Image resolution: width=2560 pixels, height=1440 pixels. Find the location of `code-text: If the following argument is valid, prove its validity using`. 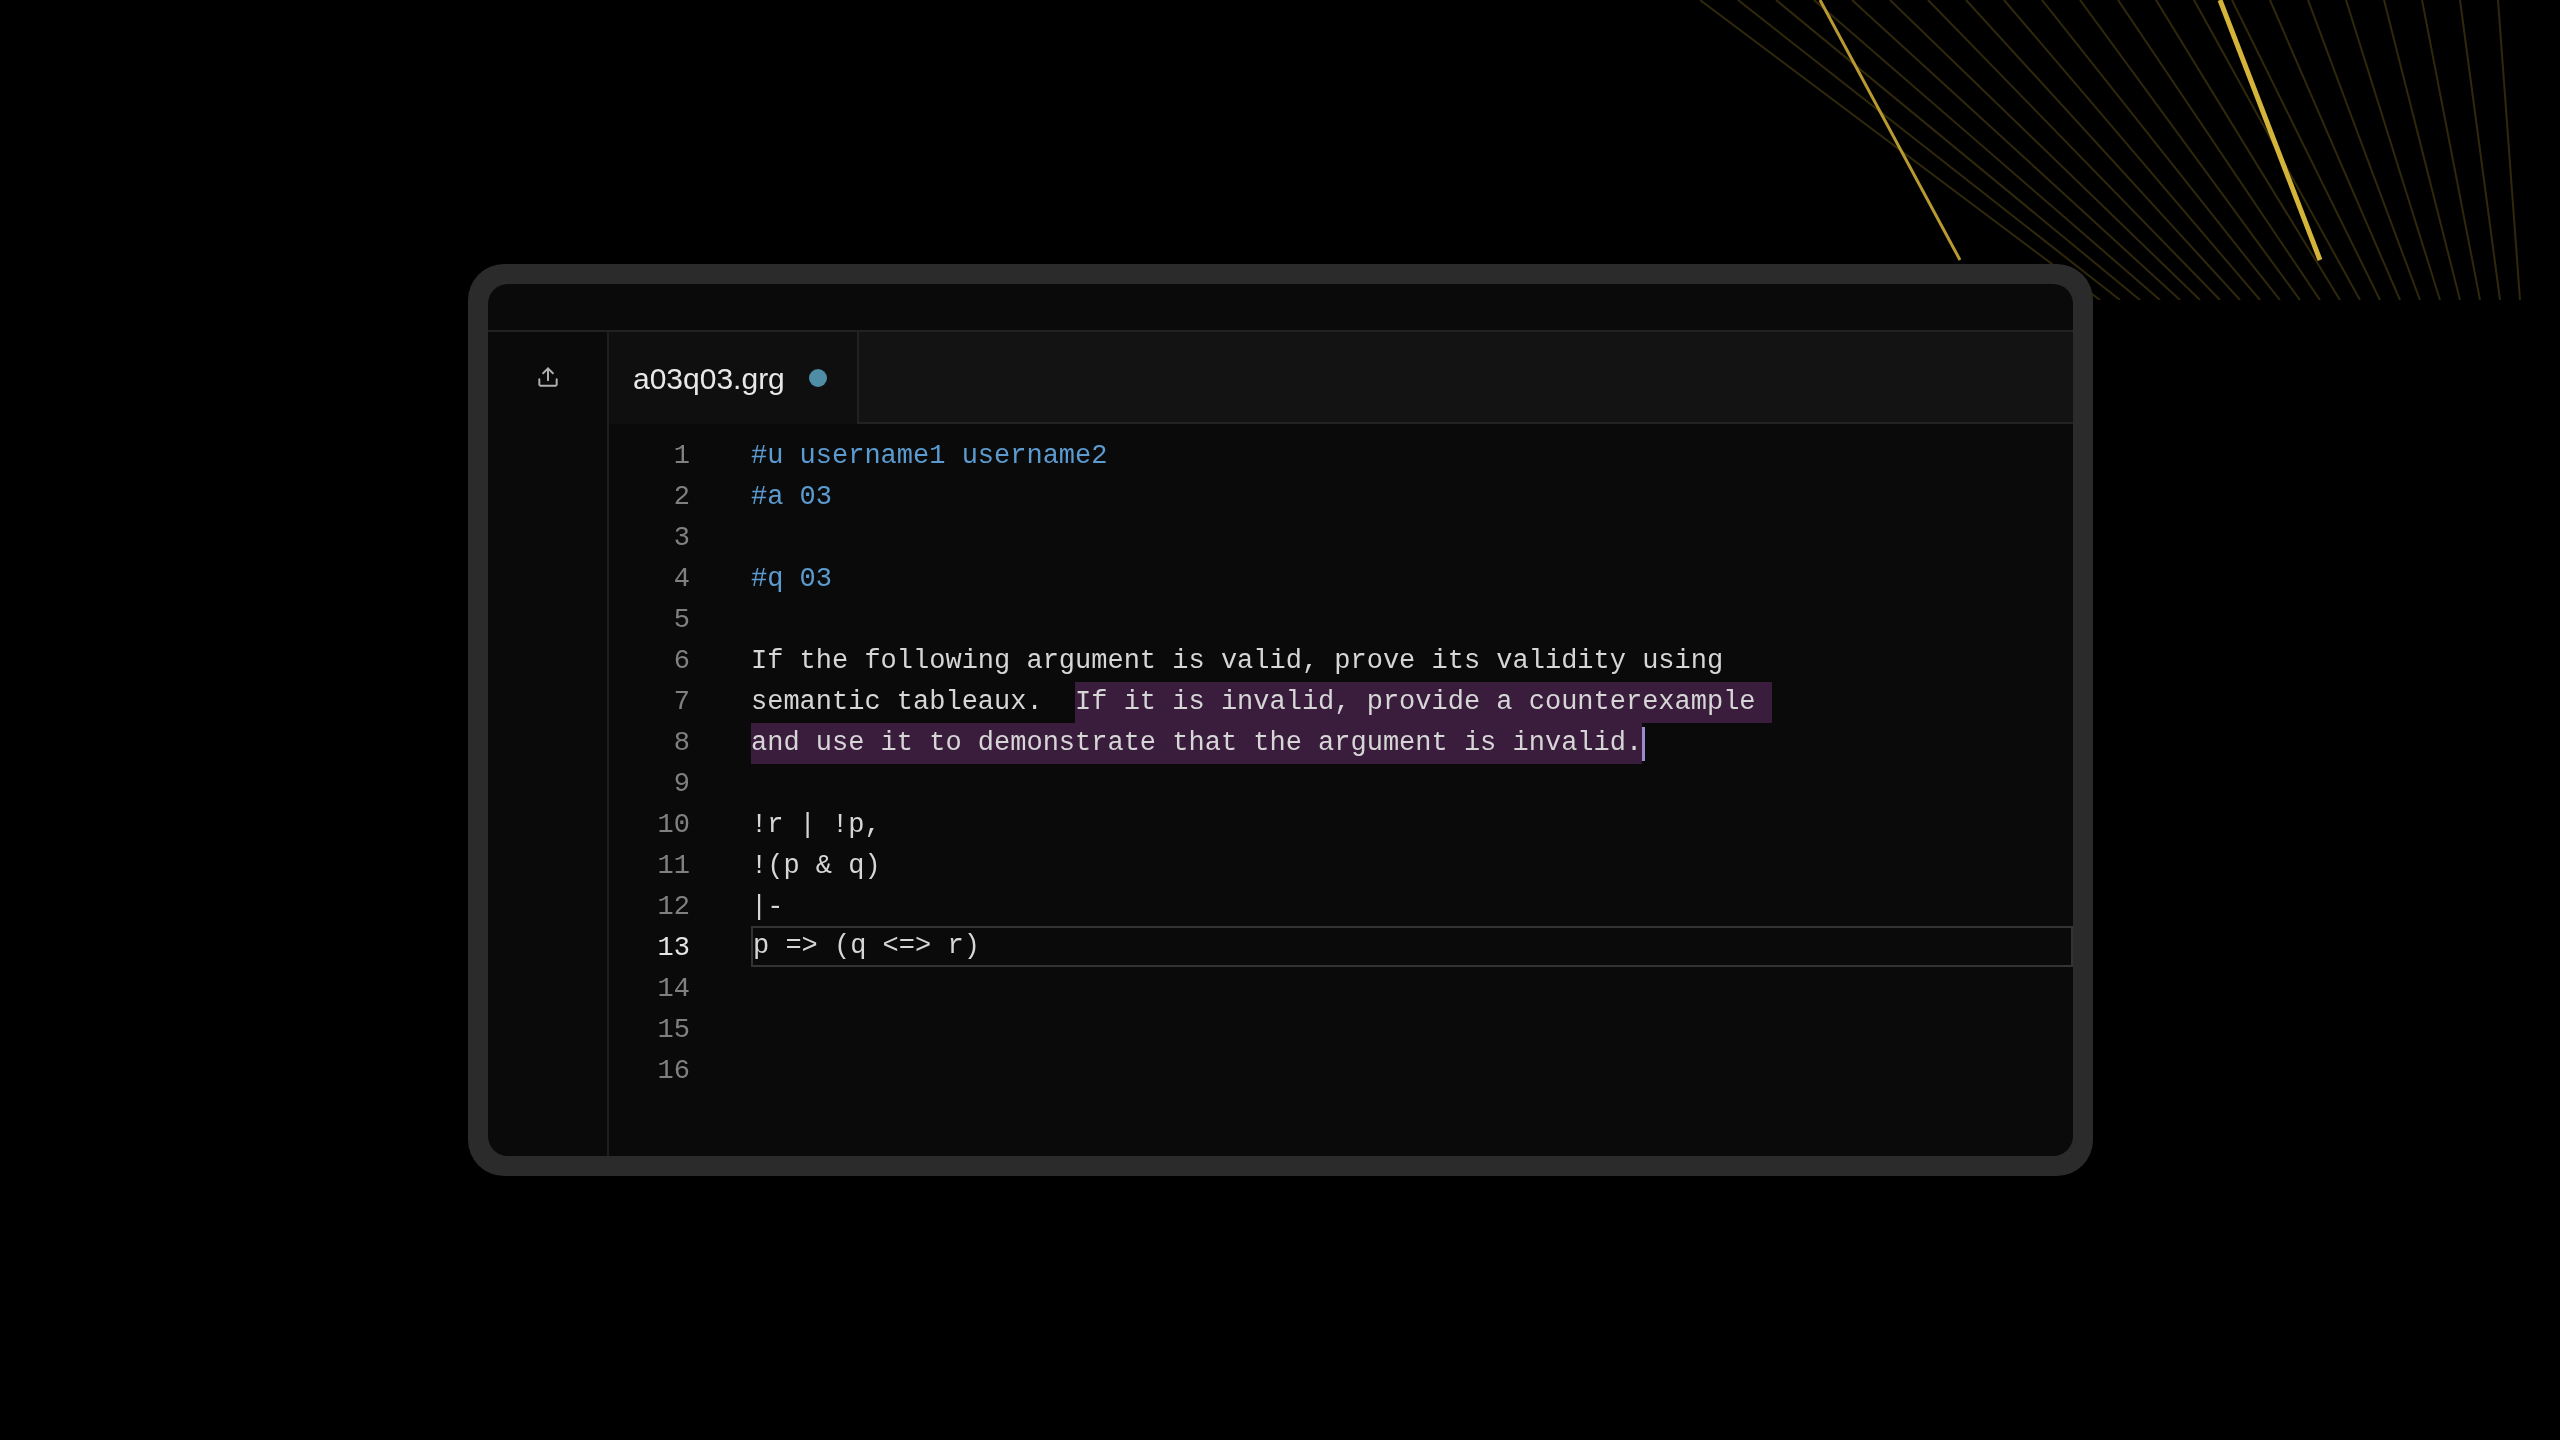

code-text: If the following argument is valid, prove its validity using is located at coordinates (1237, 661).